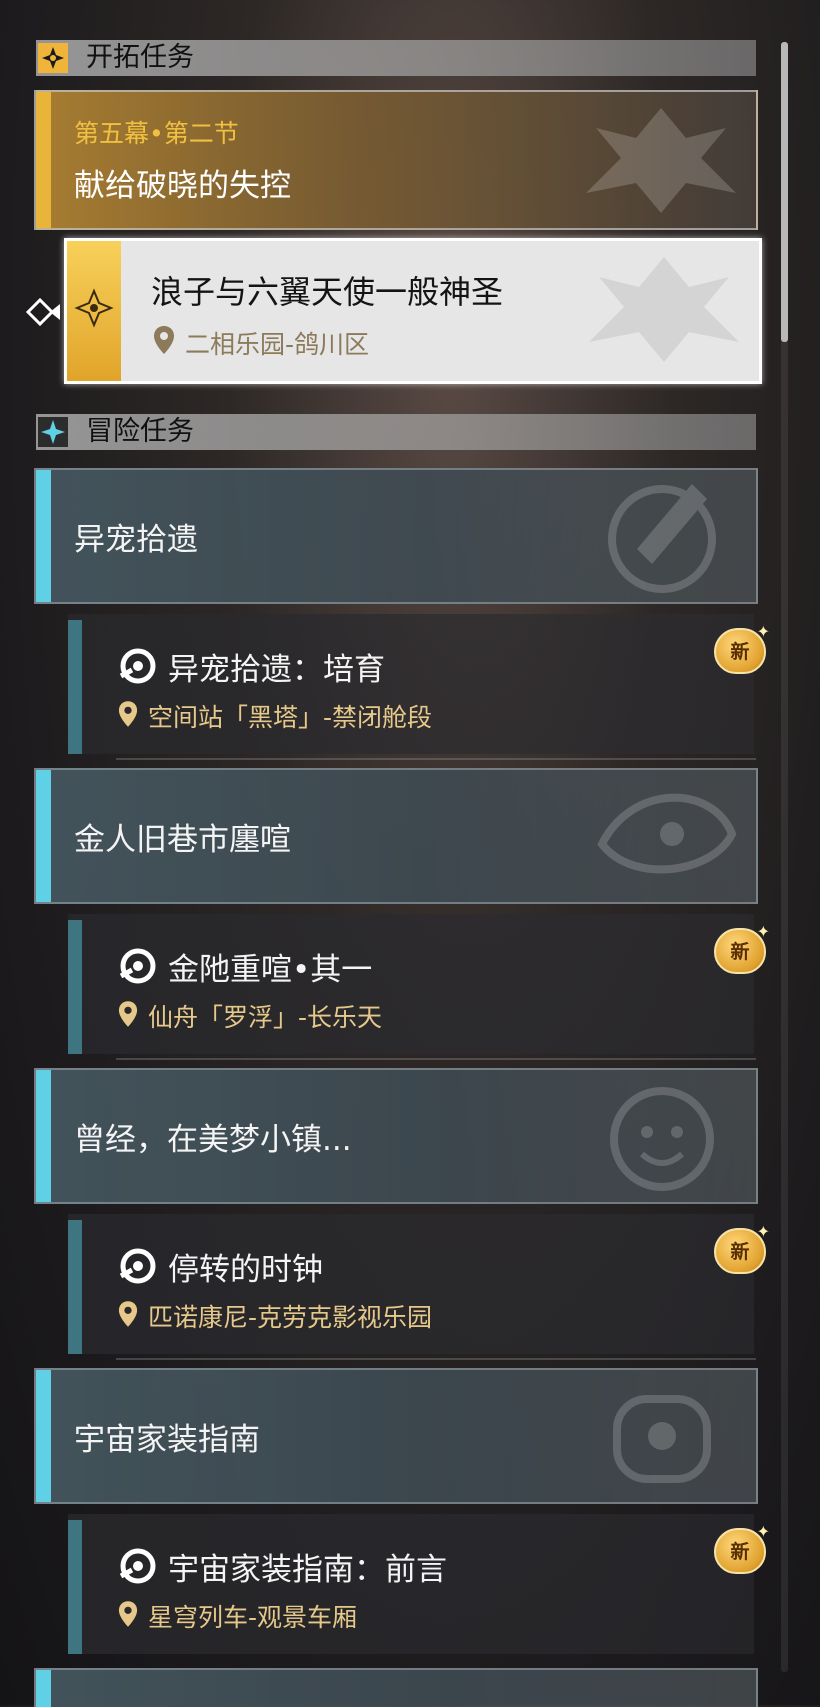 The height and width of the screenshot is (1707, 820). Describe the element at coordinates (136, 540) in the screenshot. I see `category-title: 异宠拾遗` at that location.